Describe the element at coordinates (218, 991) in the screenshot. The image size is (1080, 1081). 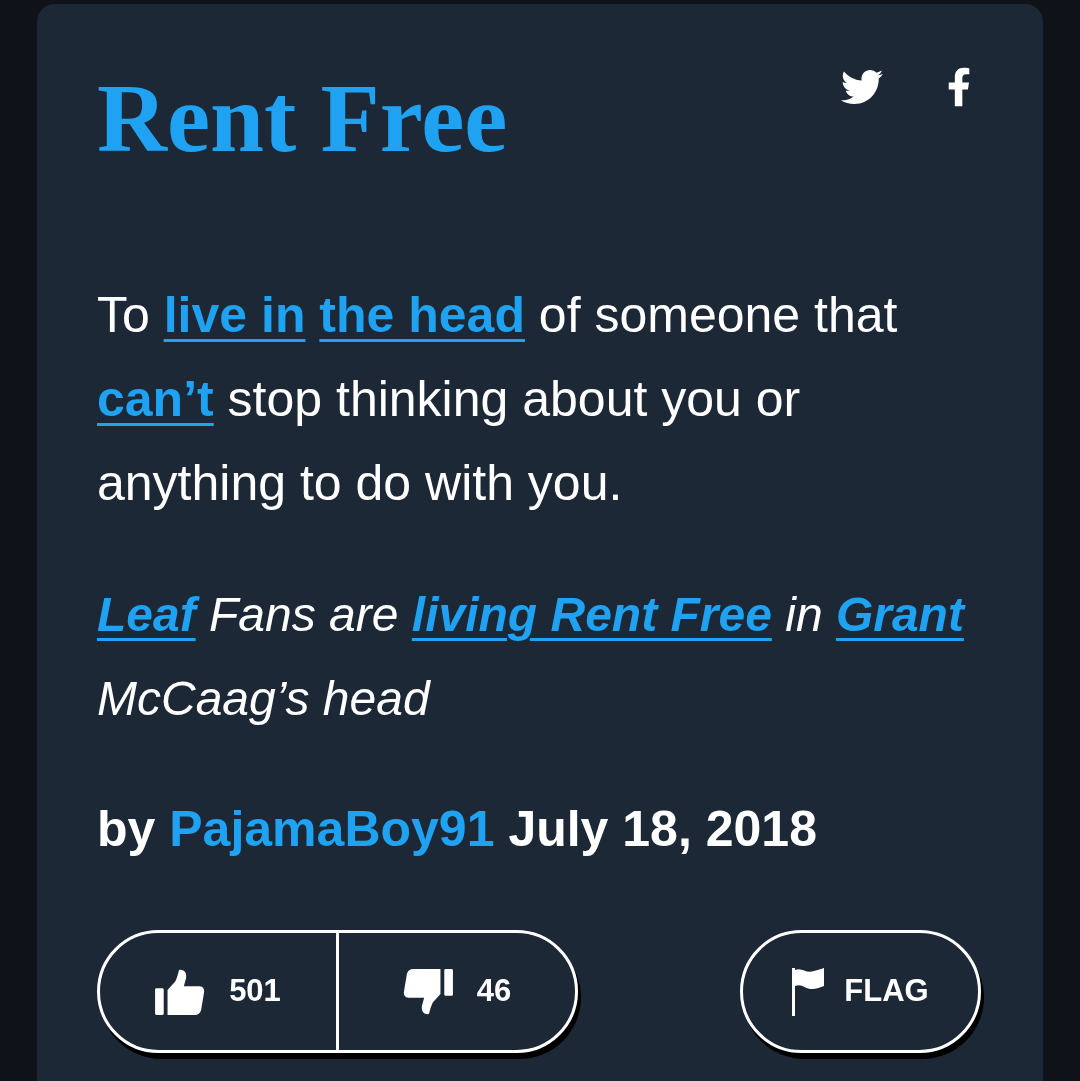
I see `upvote-button: 501` at that location.